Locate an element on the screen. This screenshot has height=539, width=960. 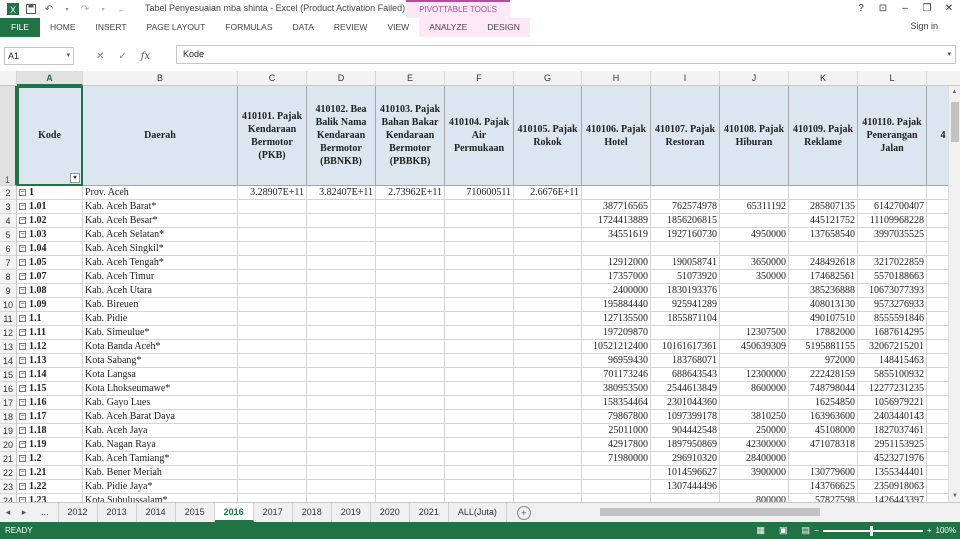
value-cell: 57827598 is located at coordinates (823, 498).